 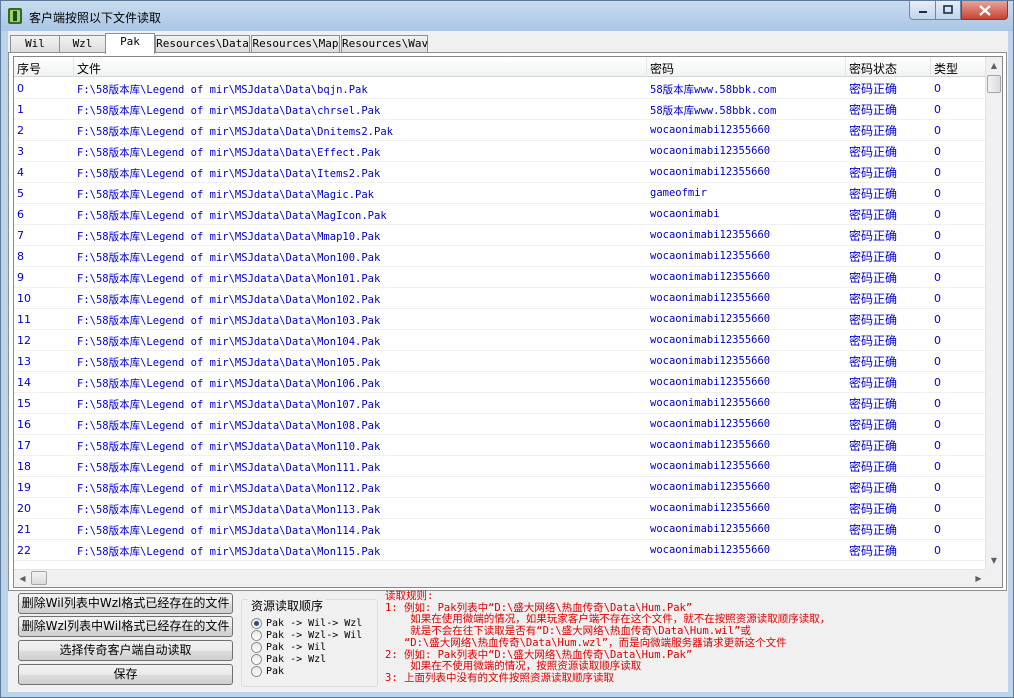 I want to click on tab-wzl: Wzl, so click(x=82, y=44).